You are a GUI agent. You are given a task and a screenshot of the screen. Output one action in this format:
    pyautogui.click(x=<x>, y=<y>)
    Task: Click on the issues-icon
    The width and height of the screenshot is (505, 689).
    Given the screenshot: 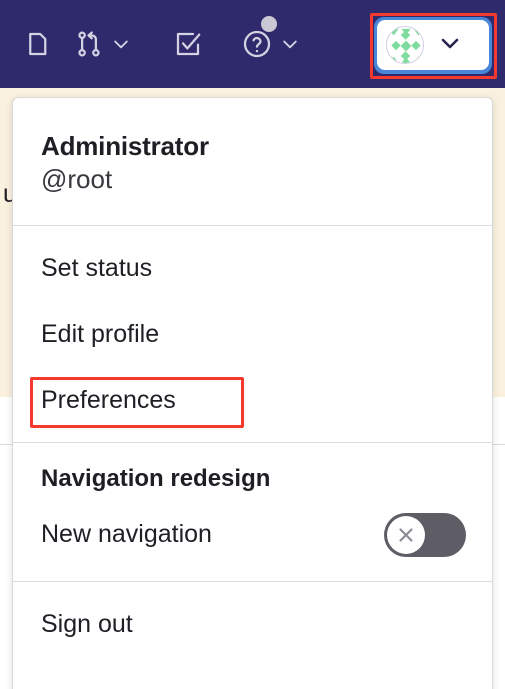 What is the action you would take?
    pyautogui.click(x=39, y=44)
    